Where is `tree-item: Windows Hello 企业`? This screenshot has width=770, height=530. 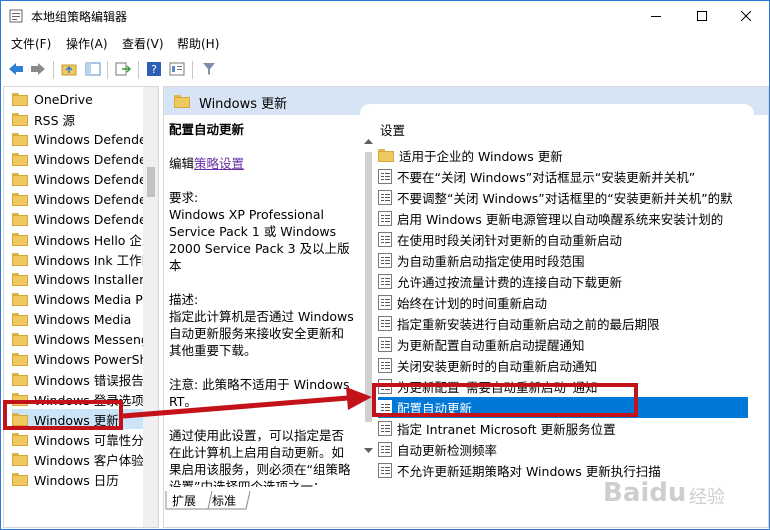
tree-item: Windows Hello 企业 is located at coordinates (82, 239).